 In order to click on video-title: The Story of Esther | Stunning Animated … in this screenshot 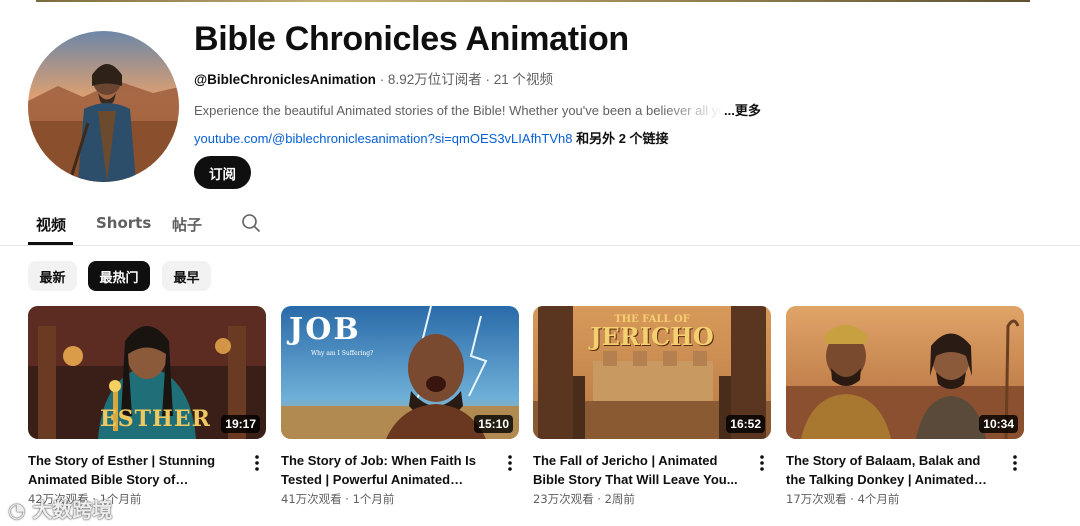, I will do `click(134, 470)`.